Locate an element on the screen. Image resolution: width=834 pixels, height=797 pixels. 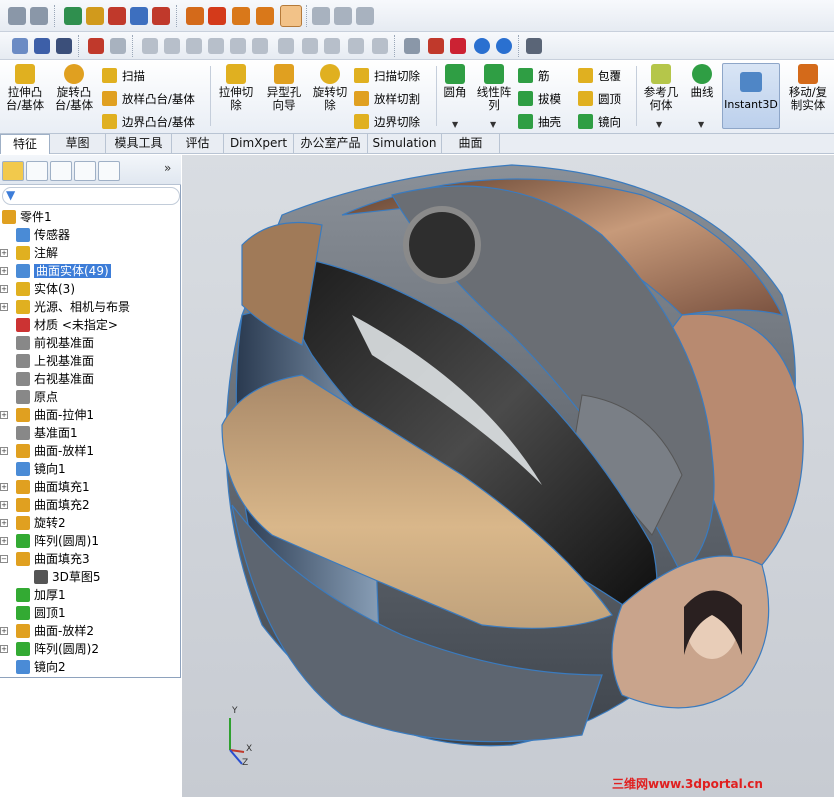
dome-button: 圆顶 is located at coordinates (599, 98).